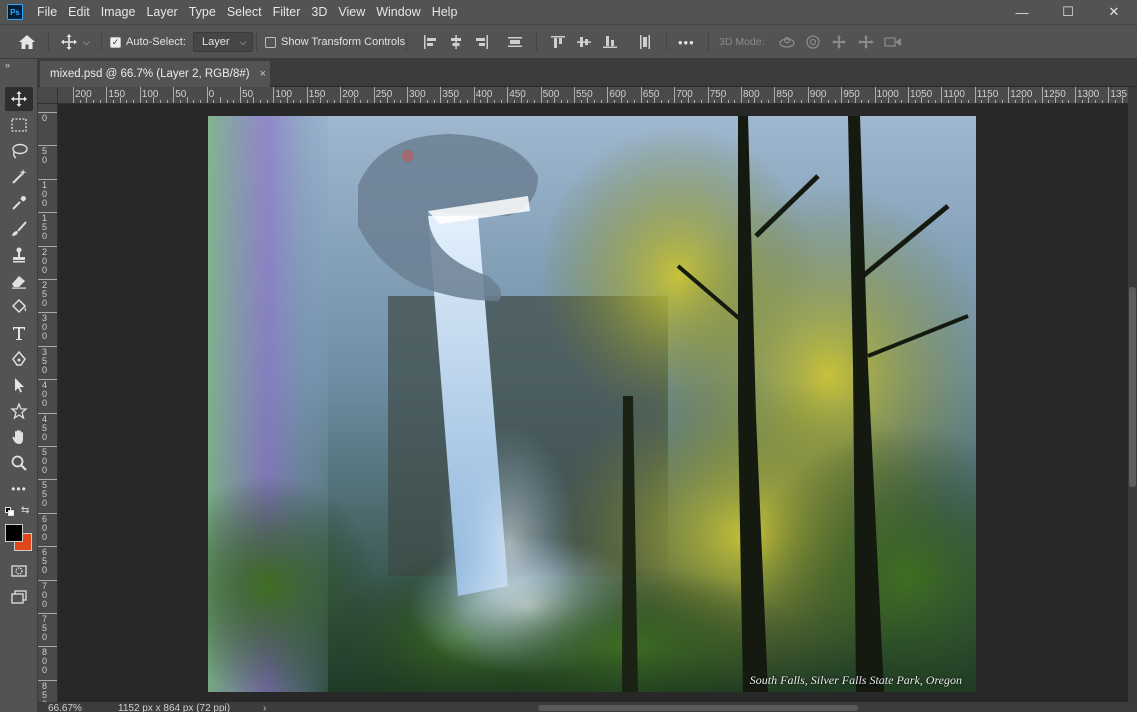  What do you see at coordinates (645, 42) in the screenshot?
I see `distribute-vertical-icon` at bounding box center [645, 42].